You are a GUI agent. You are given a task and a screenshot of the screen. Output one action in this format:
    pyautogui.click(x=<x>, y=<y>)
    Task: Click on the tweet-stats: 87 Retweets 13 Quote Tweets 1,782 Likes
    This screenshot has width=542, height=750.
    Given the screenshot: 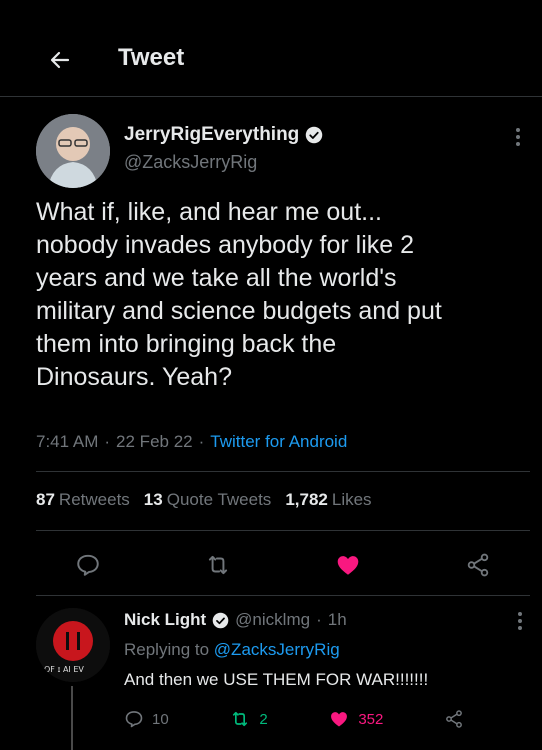 What is the action you would take?
    pyautogui.click(x=204, y=500)
    